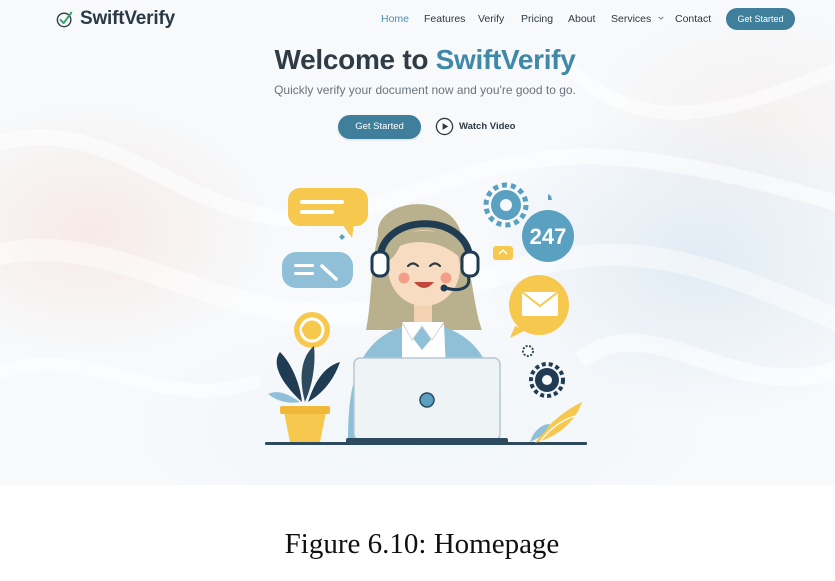  Describe the element at coordinates (537, 19) in the screenshot. I see `nav-pricing: Pricing` at that location.